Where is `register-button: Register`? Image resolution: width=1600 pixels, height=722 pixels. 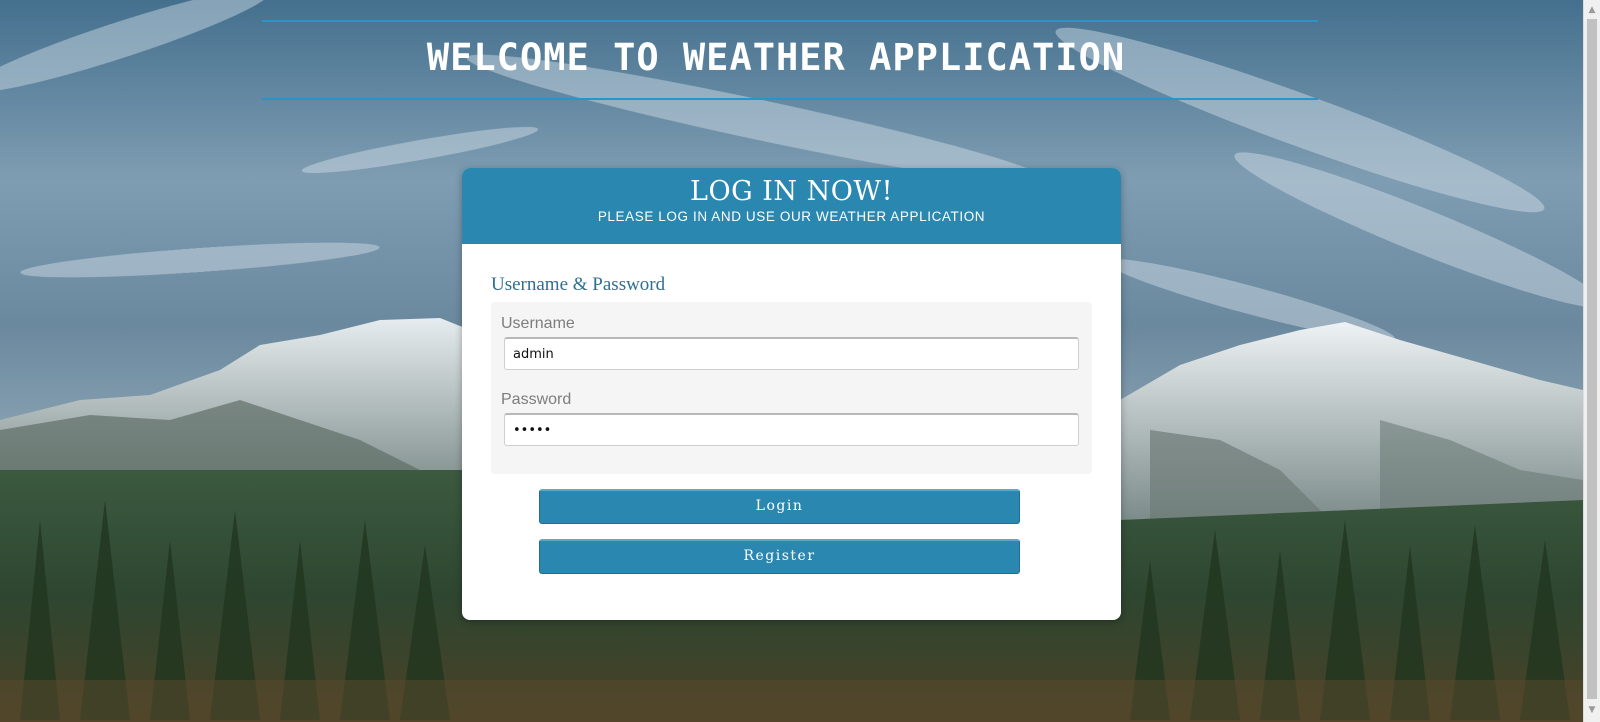 register-button: Register is located at coordinates (779, 556).